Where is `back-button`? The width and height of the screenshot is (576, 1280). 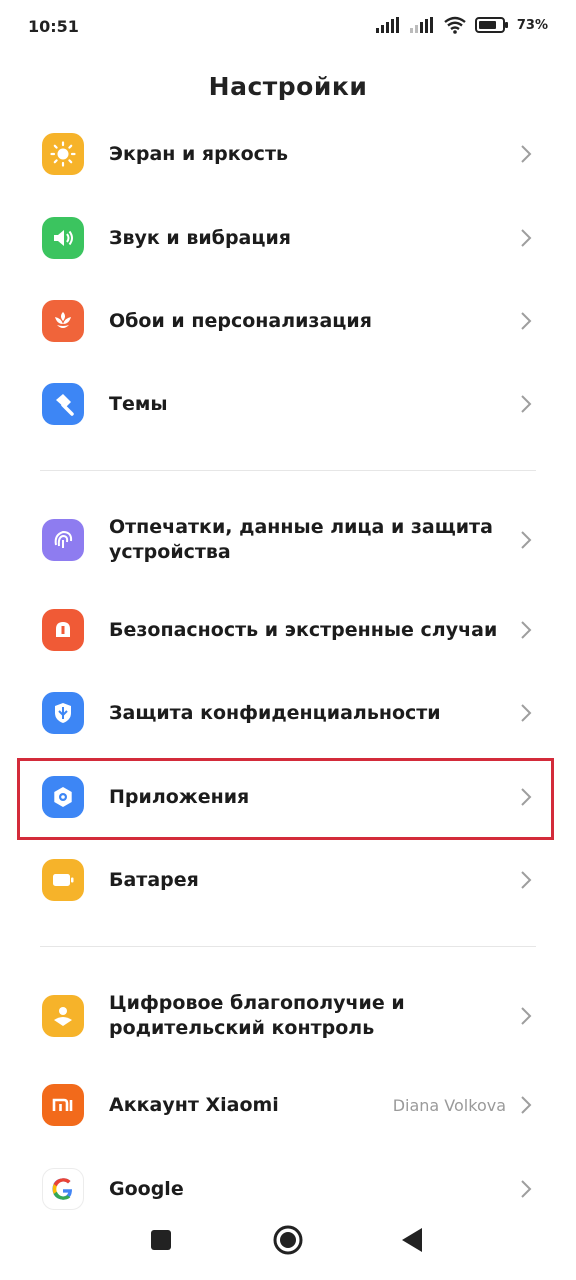 back-button is located at coordinates (412, 1240).